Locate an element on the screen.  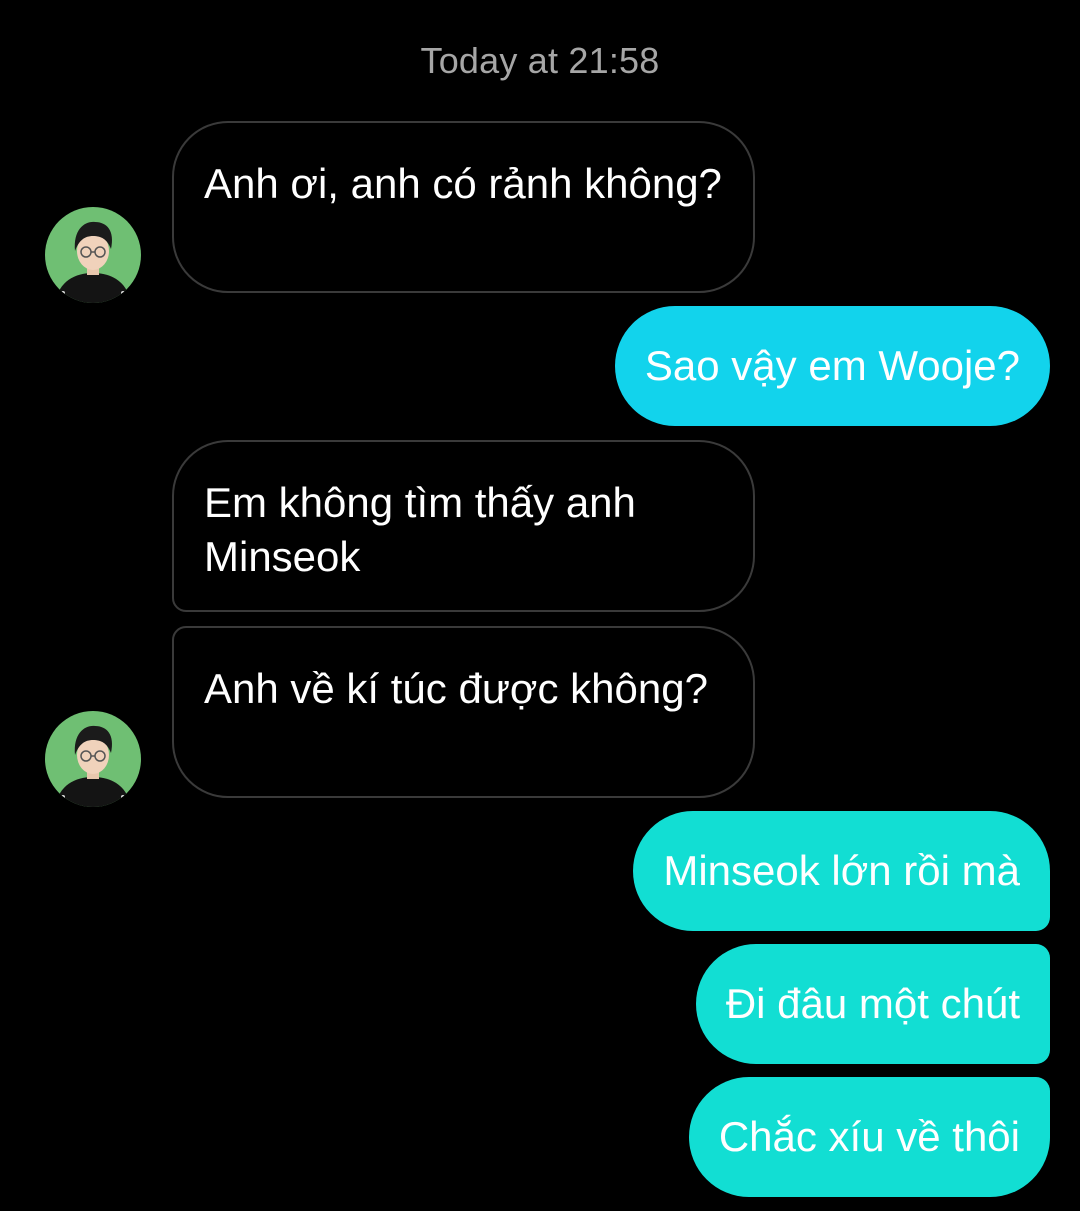
message-text: Sao vậy em Wooje? is located at coordinates (832, 365).